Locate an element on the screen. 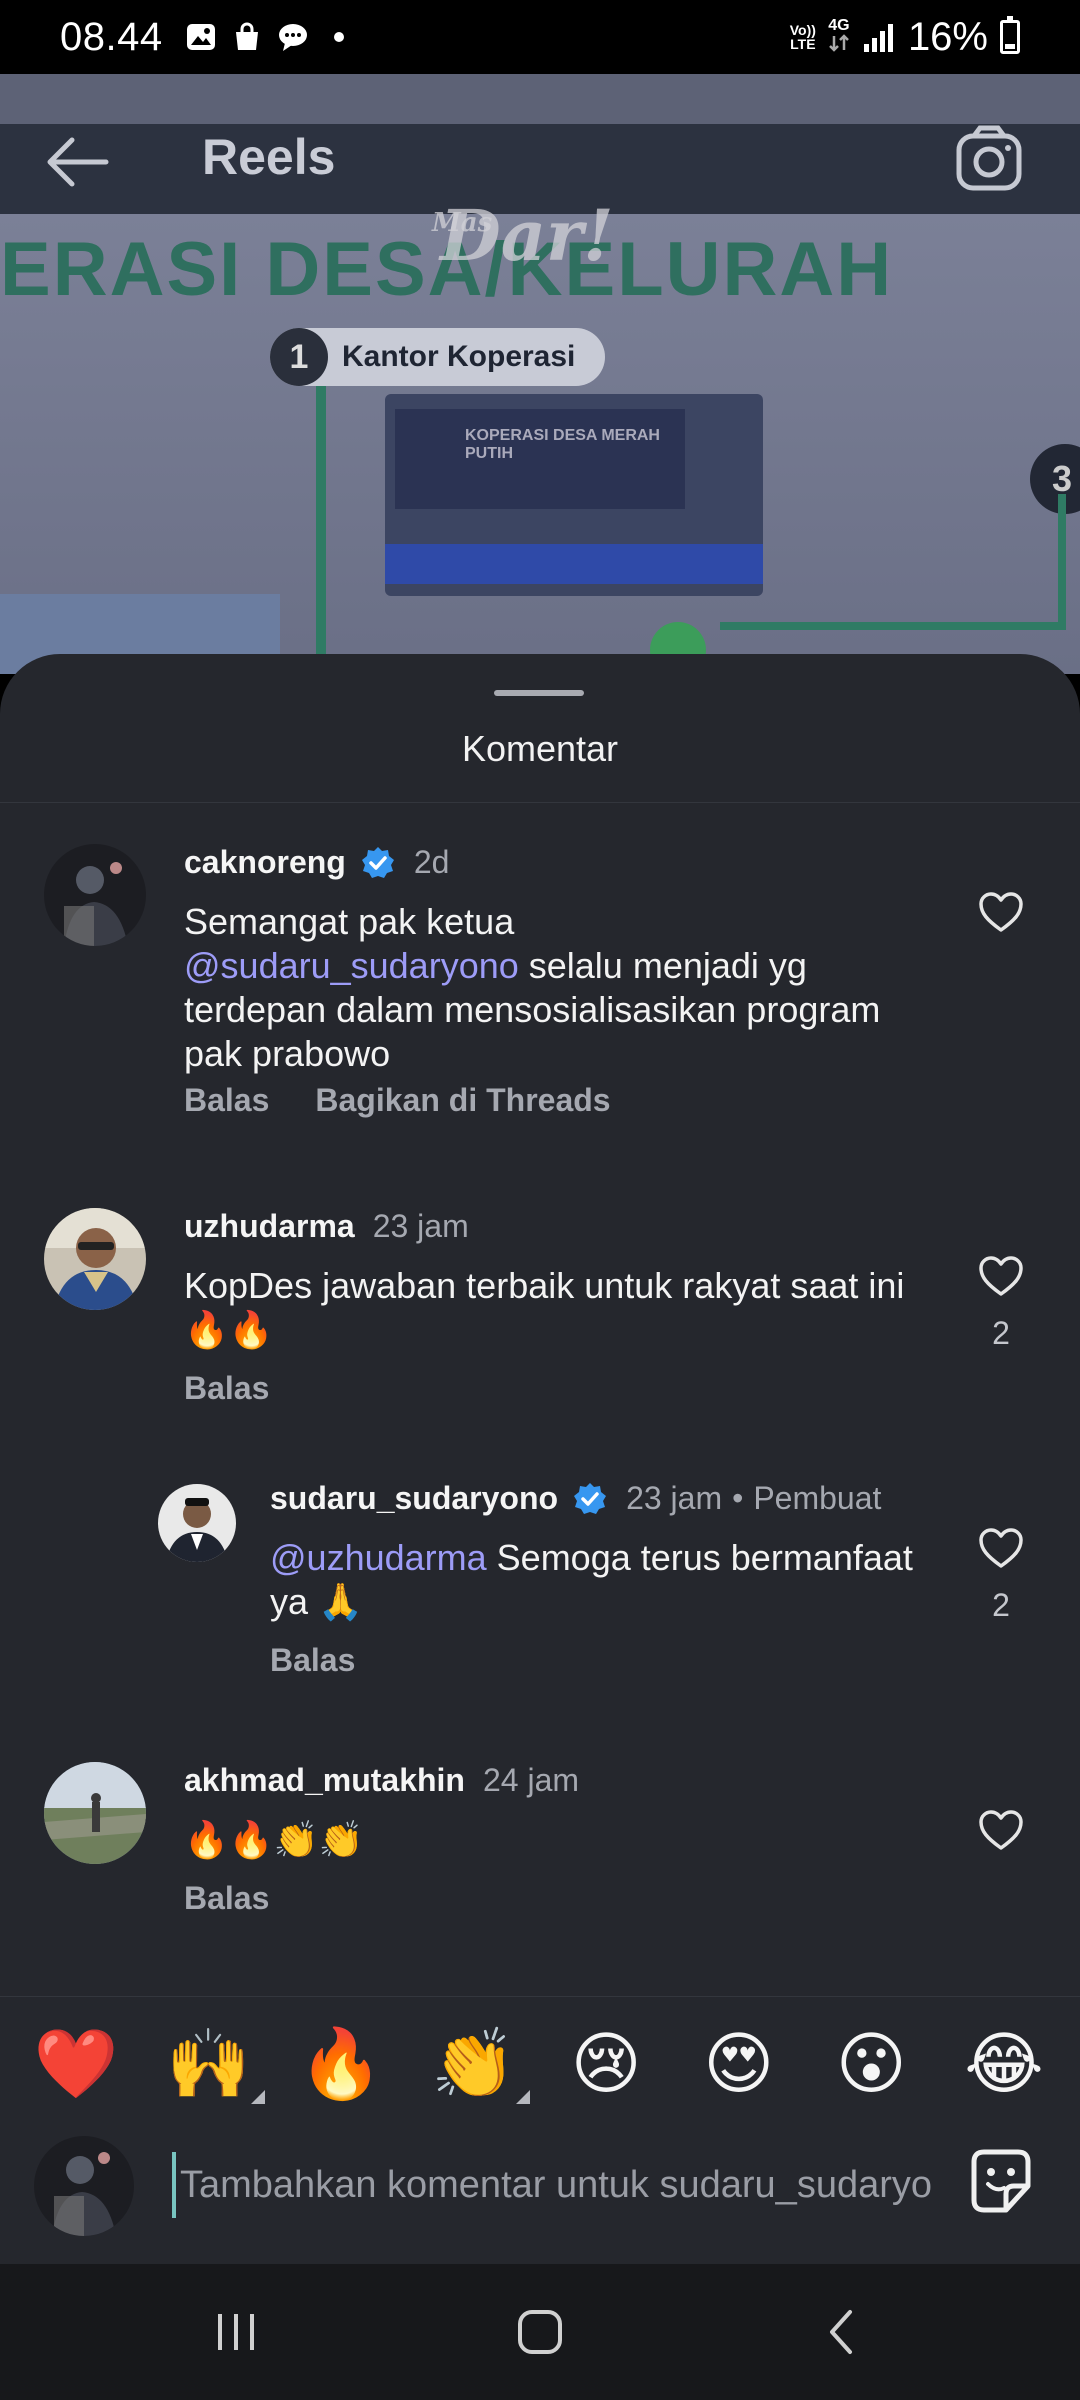 This screenshot has height=2400, width=1080. comment-time: 24 jam is located at coordinates (531, 1780).